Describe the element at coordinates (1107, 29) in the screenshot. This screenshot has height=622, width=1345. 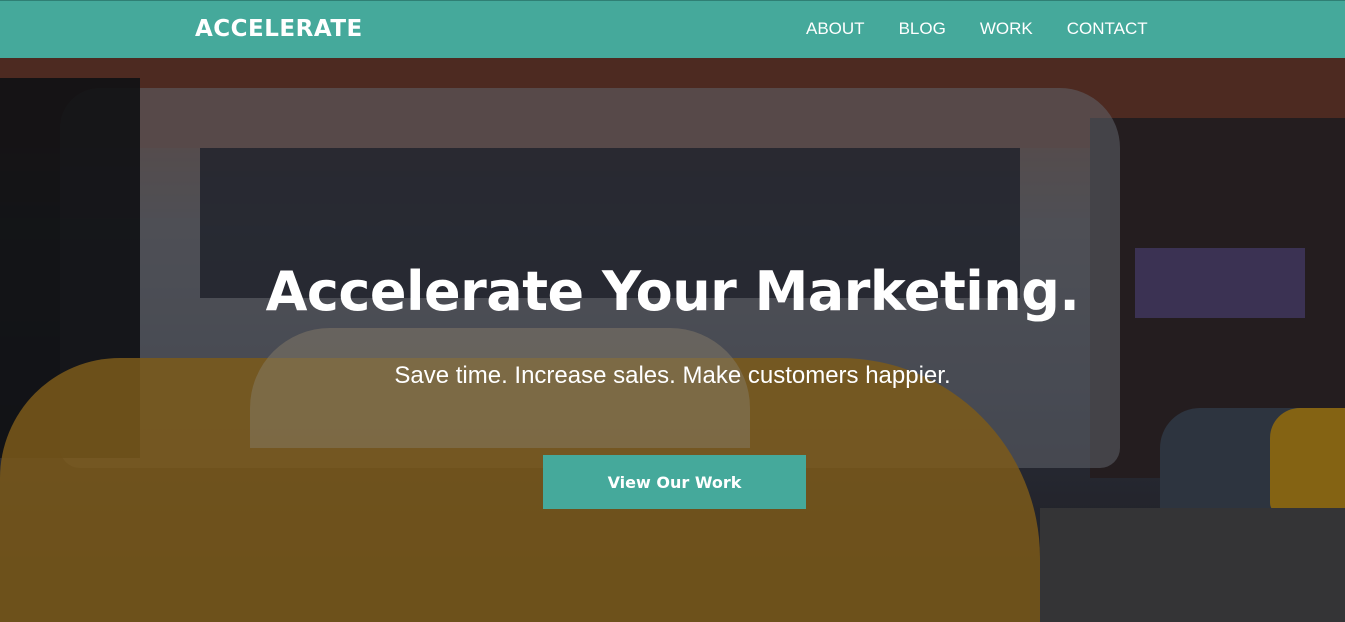
I see `nav-link-contact: CONTACT` at that location.